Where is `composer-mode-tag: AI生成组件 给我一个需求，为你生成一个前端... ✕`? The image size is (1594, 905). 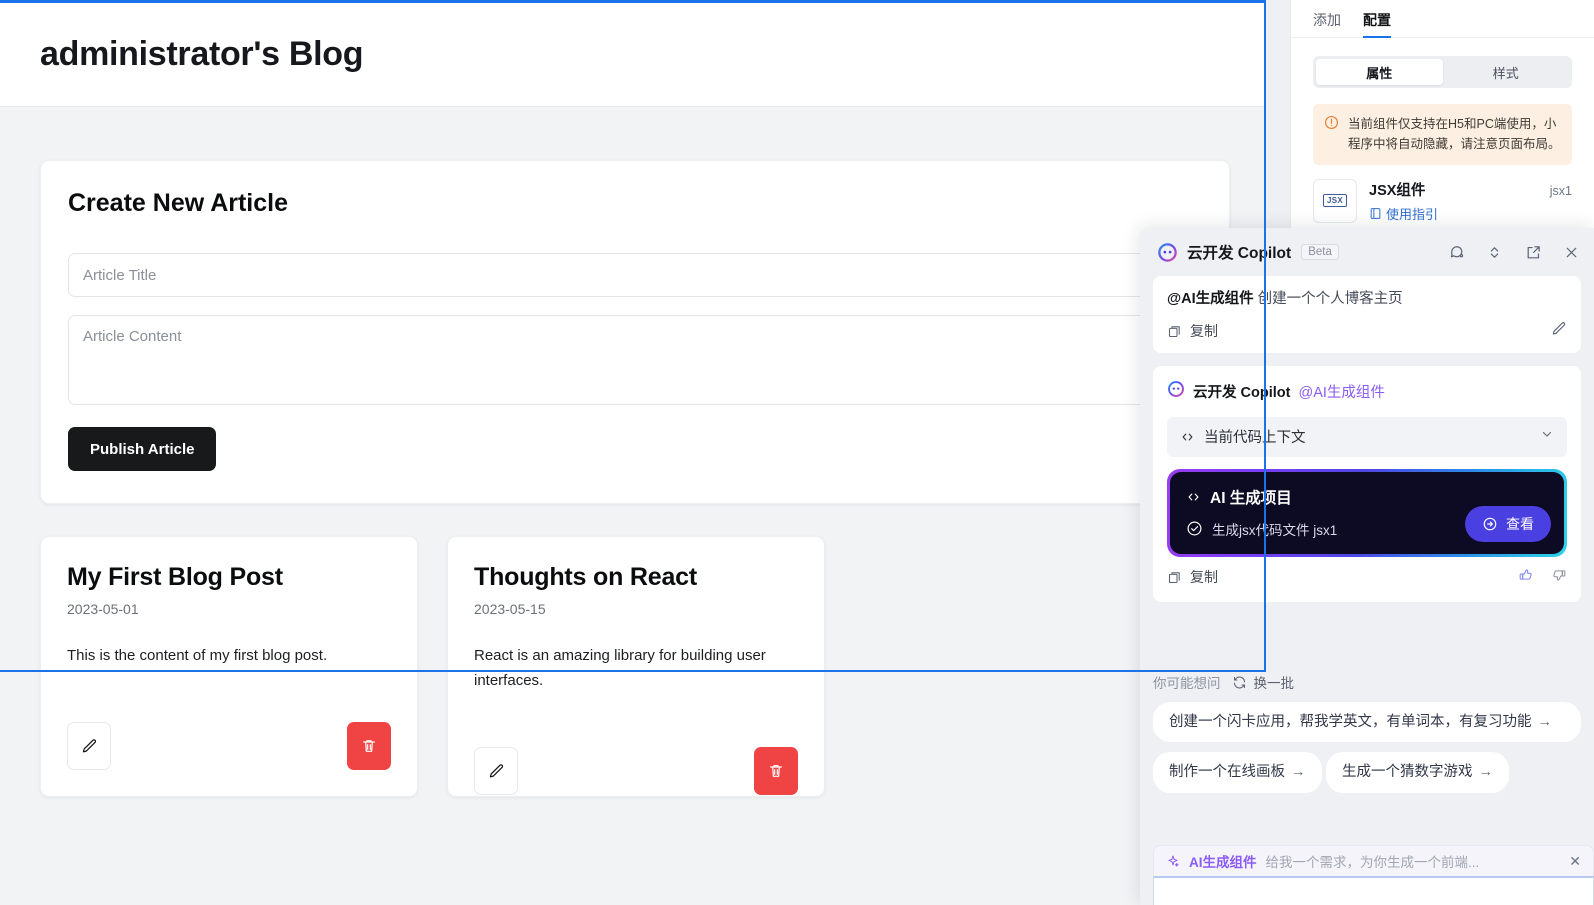 composer-mode-tag: AI生成组件 给我一个需求，为你生成一个前端... ✕ is located at coordinates (1373, 860).